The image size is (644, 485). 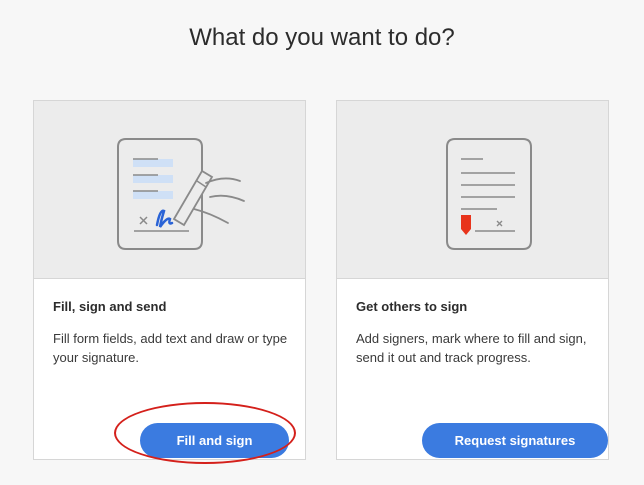 I want to click on page-title: What do you want to do?, so click(x=322, y=37).